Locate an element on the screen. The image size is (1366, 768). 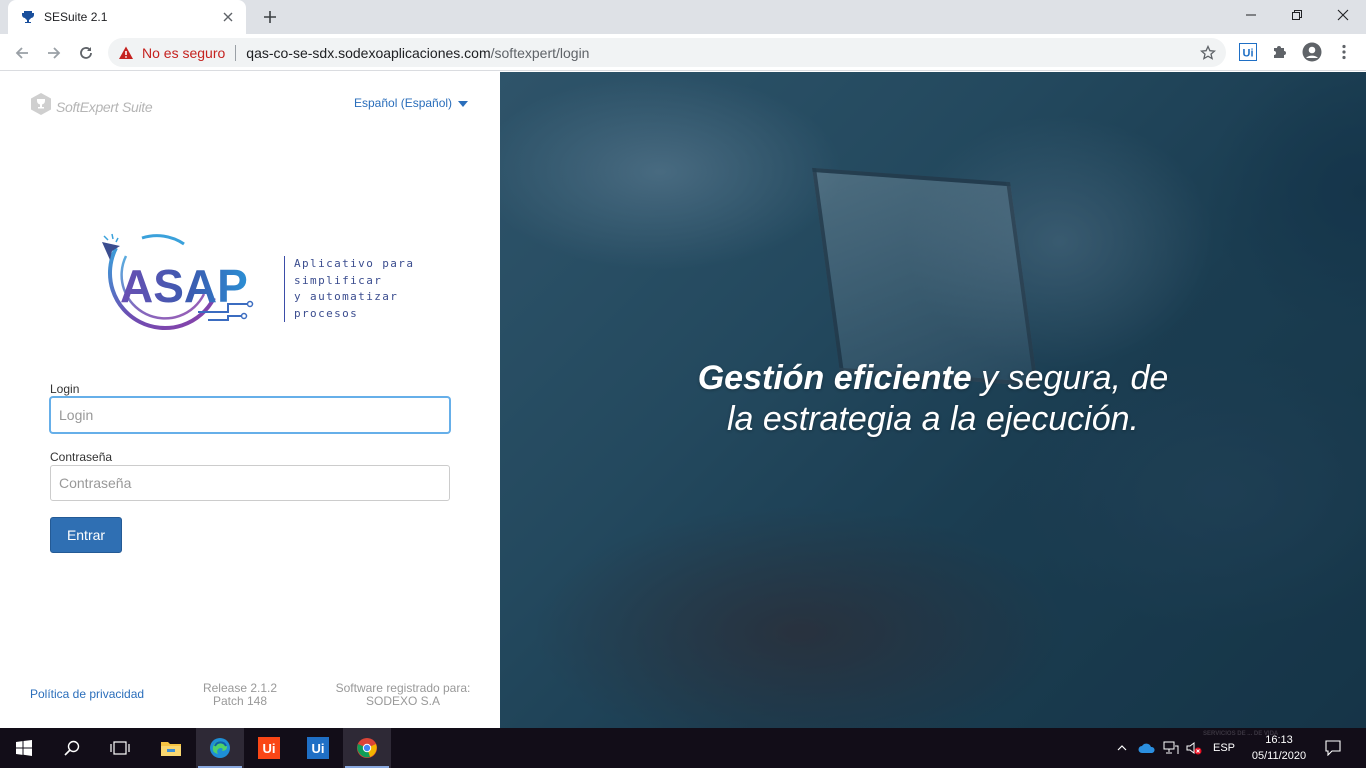
restore-icon is located at coordinates (1297, 15).